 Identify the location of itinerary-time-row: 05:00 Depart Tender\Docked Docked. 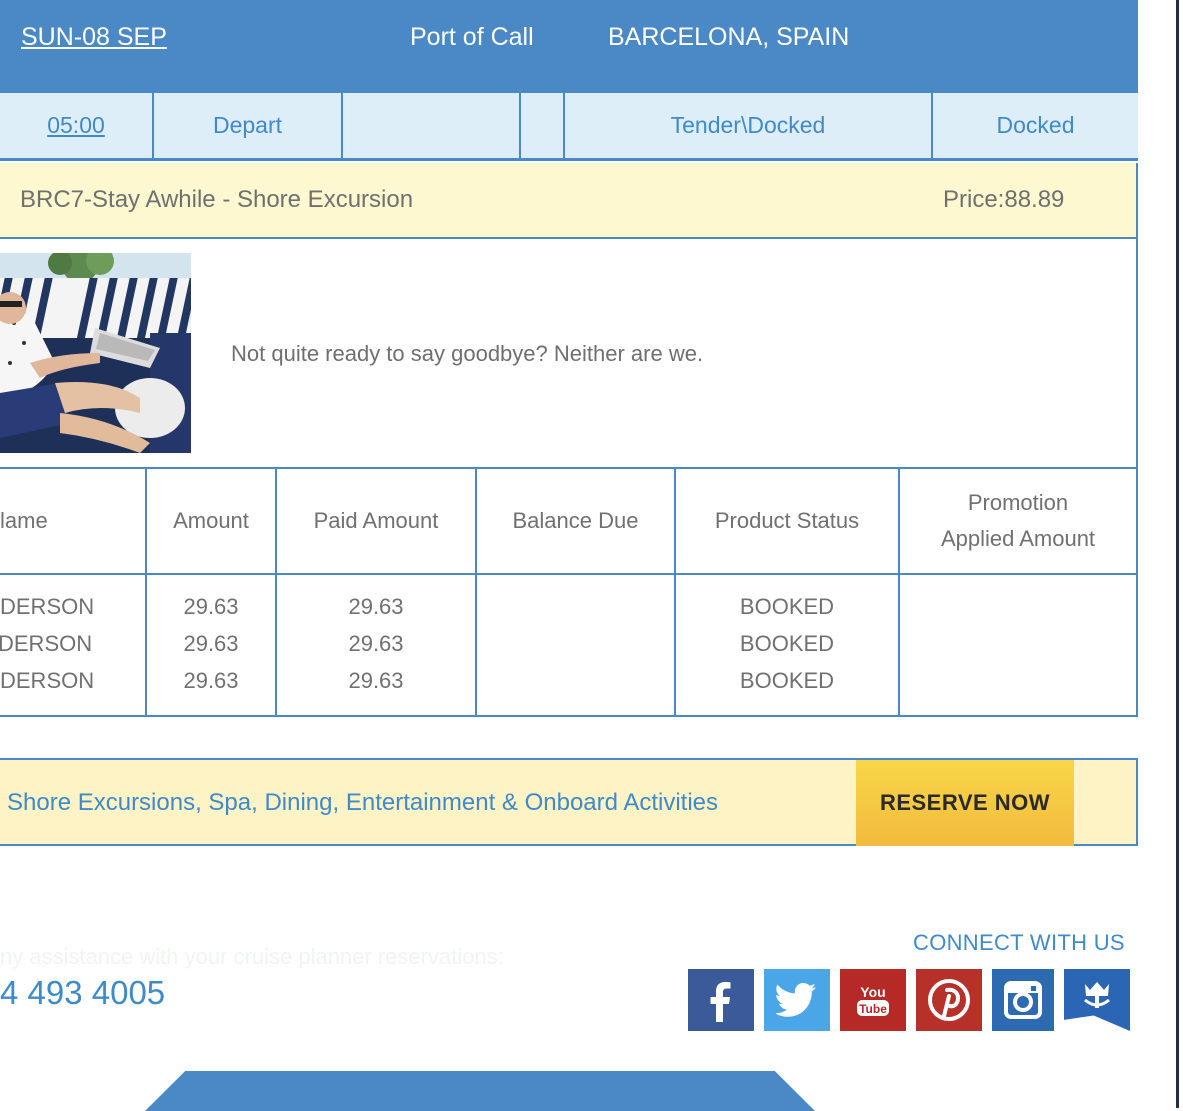
(569, 126).